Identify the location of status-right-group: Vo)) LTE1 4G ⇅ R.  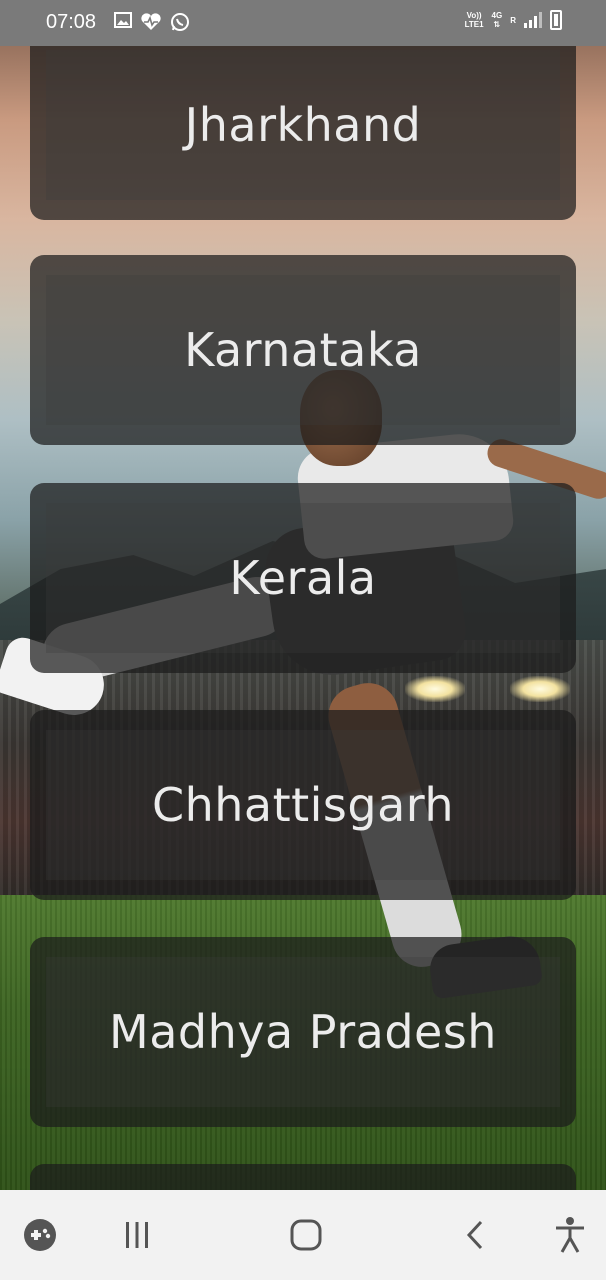
(513, 20).